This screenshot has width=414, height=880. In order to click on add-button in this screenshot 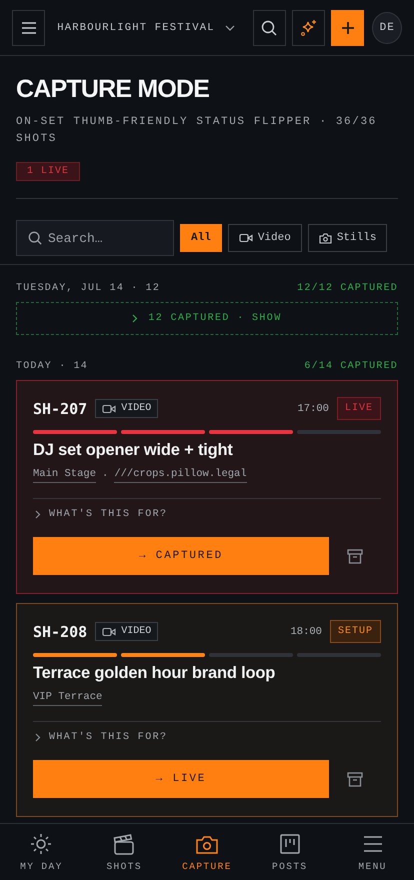, I will do `click(347, 28)`.